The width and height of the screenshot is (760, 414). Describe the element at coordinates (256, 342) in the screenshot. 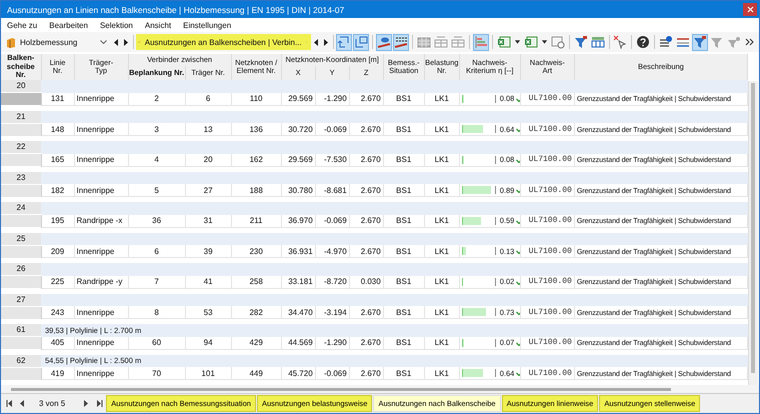

I see `table-cell: 429` at that location.